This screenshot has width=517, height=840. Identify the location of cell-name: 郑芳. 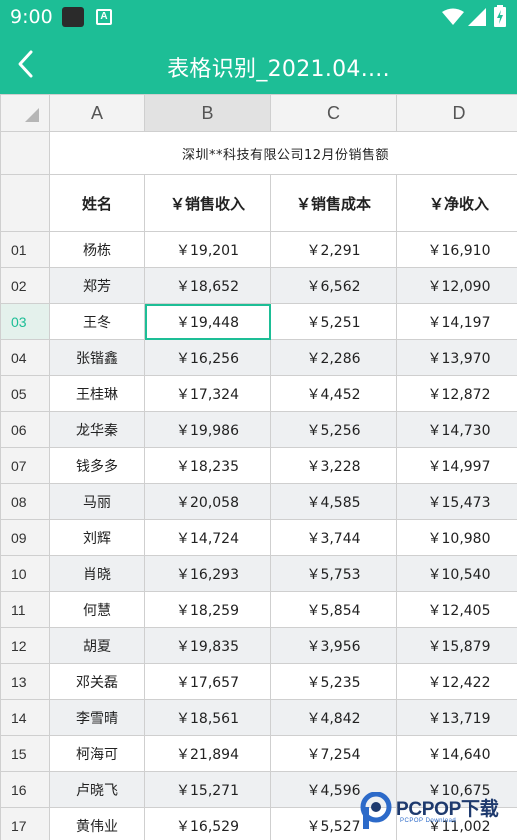
(97, 285).